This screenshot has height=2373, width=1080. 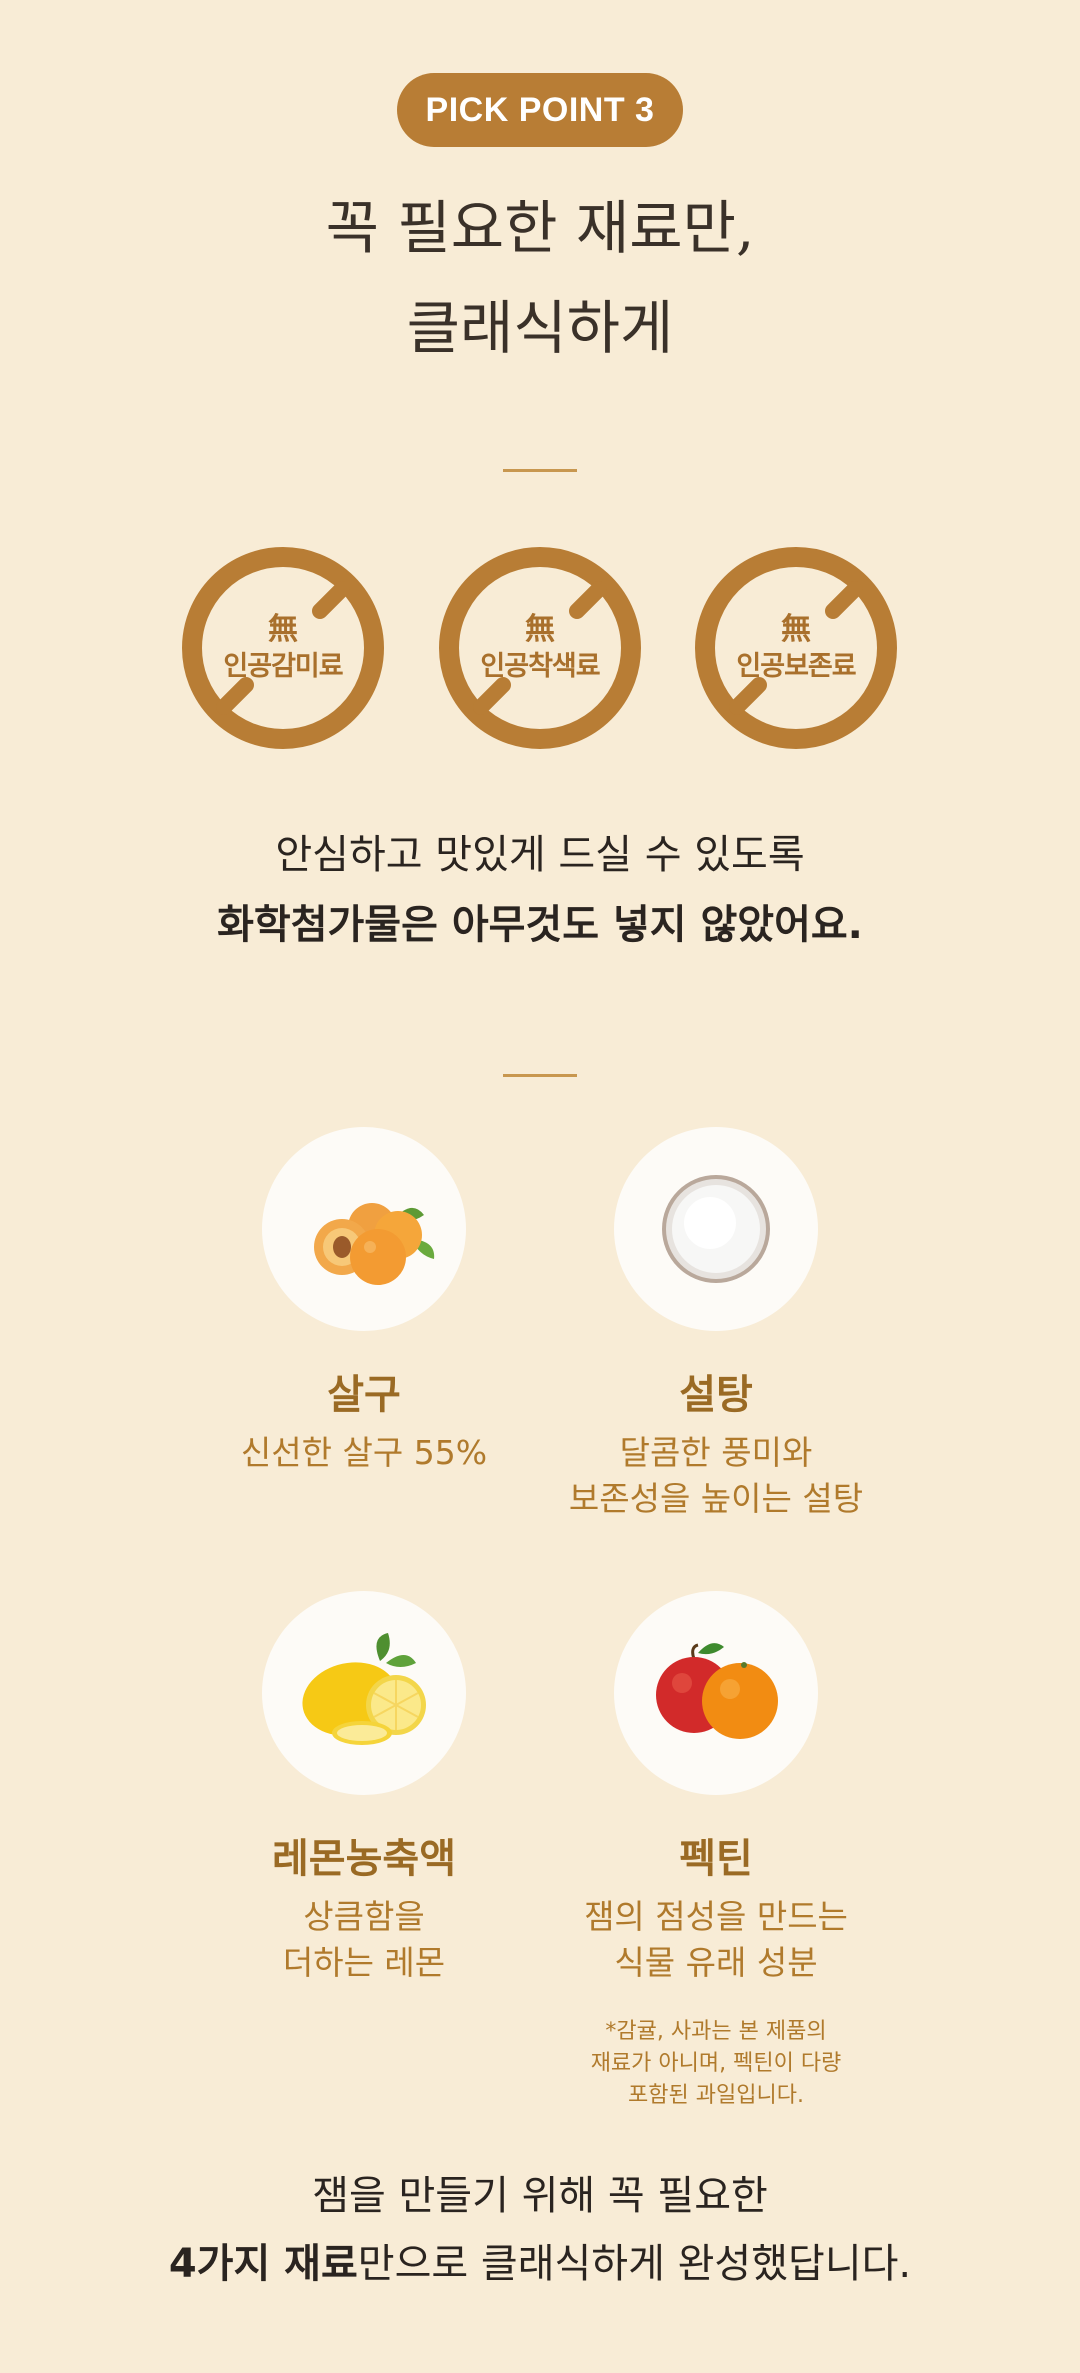 I want to click on sugar-bowl-icon, so click(x=716, y=1229).